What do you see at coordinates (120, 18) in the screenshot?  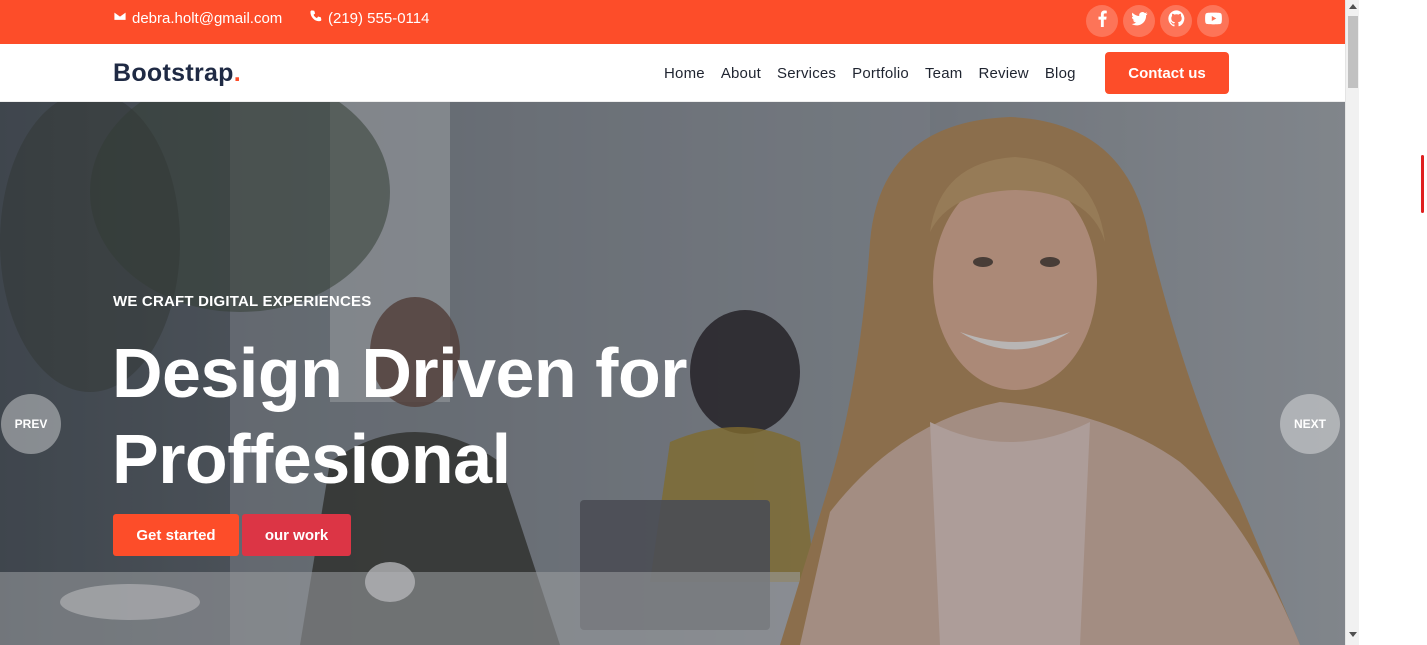 I see `envelope-icon` at bounding box center [120, 18].